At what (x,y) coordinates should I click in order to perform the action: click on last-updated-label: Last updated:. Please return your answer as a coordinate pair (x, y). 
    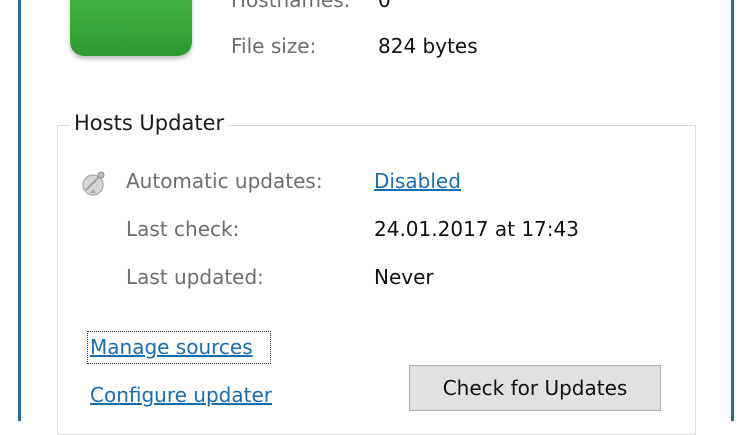
    Looking at the image, I should click on (195, 277).